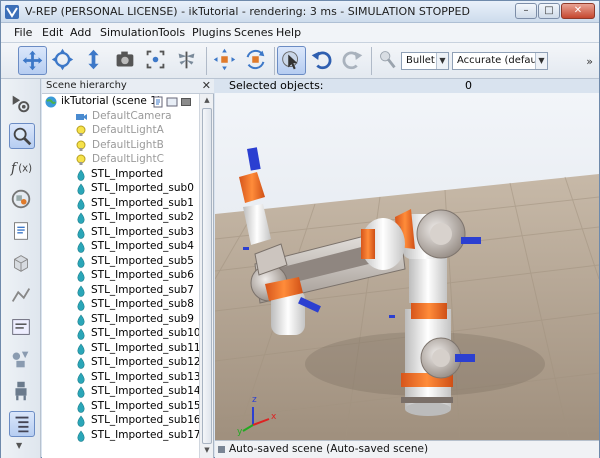 This screenshot has height=458, width=600. What do you see at coordinates (121, 160) in the screenshot?
I see `hierarchy-item: DefaultLightC` at bounding box center [121, 160].